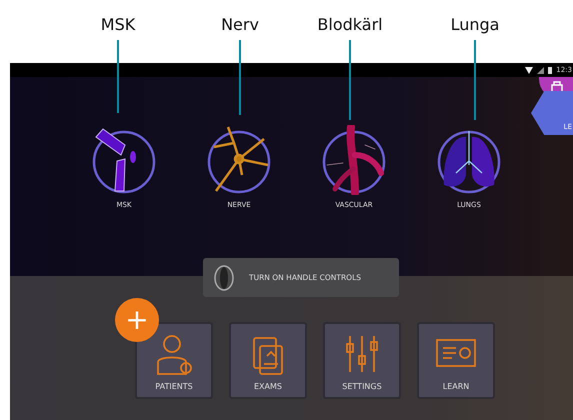 The image size is (573, 420). What do you see at coordinates (240, 24) in the screenshot?
I see `callout-label: Nerv` at bounding box center [240, 24].